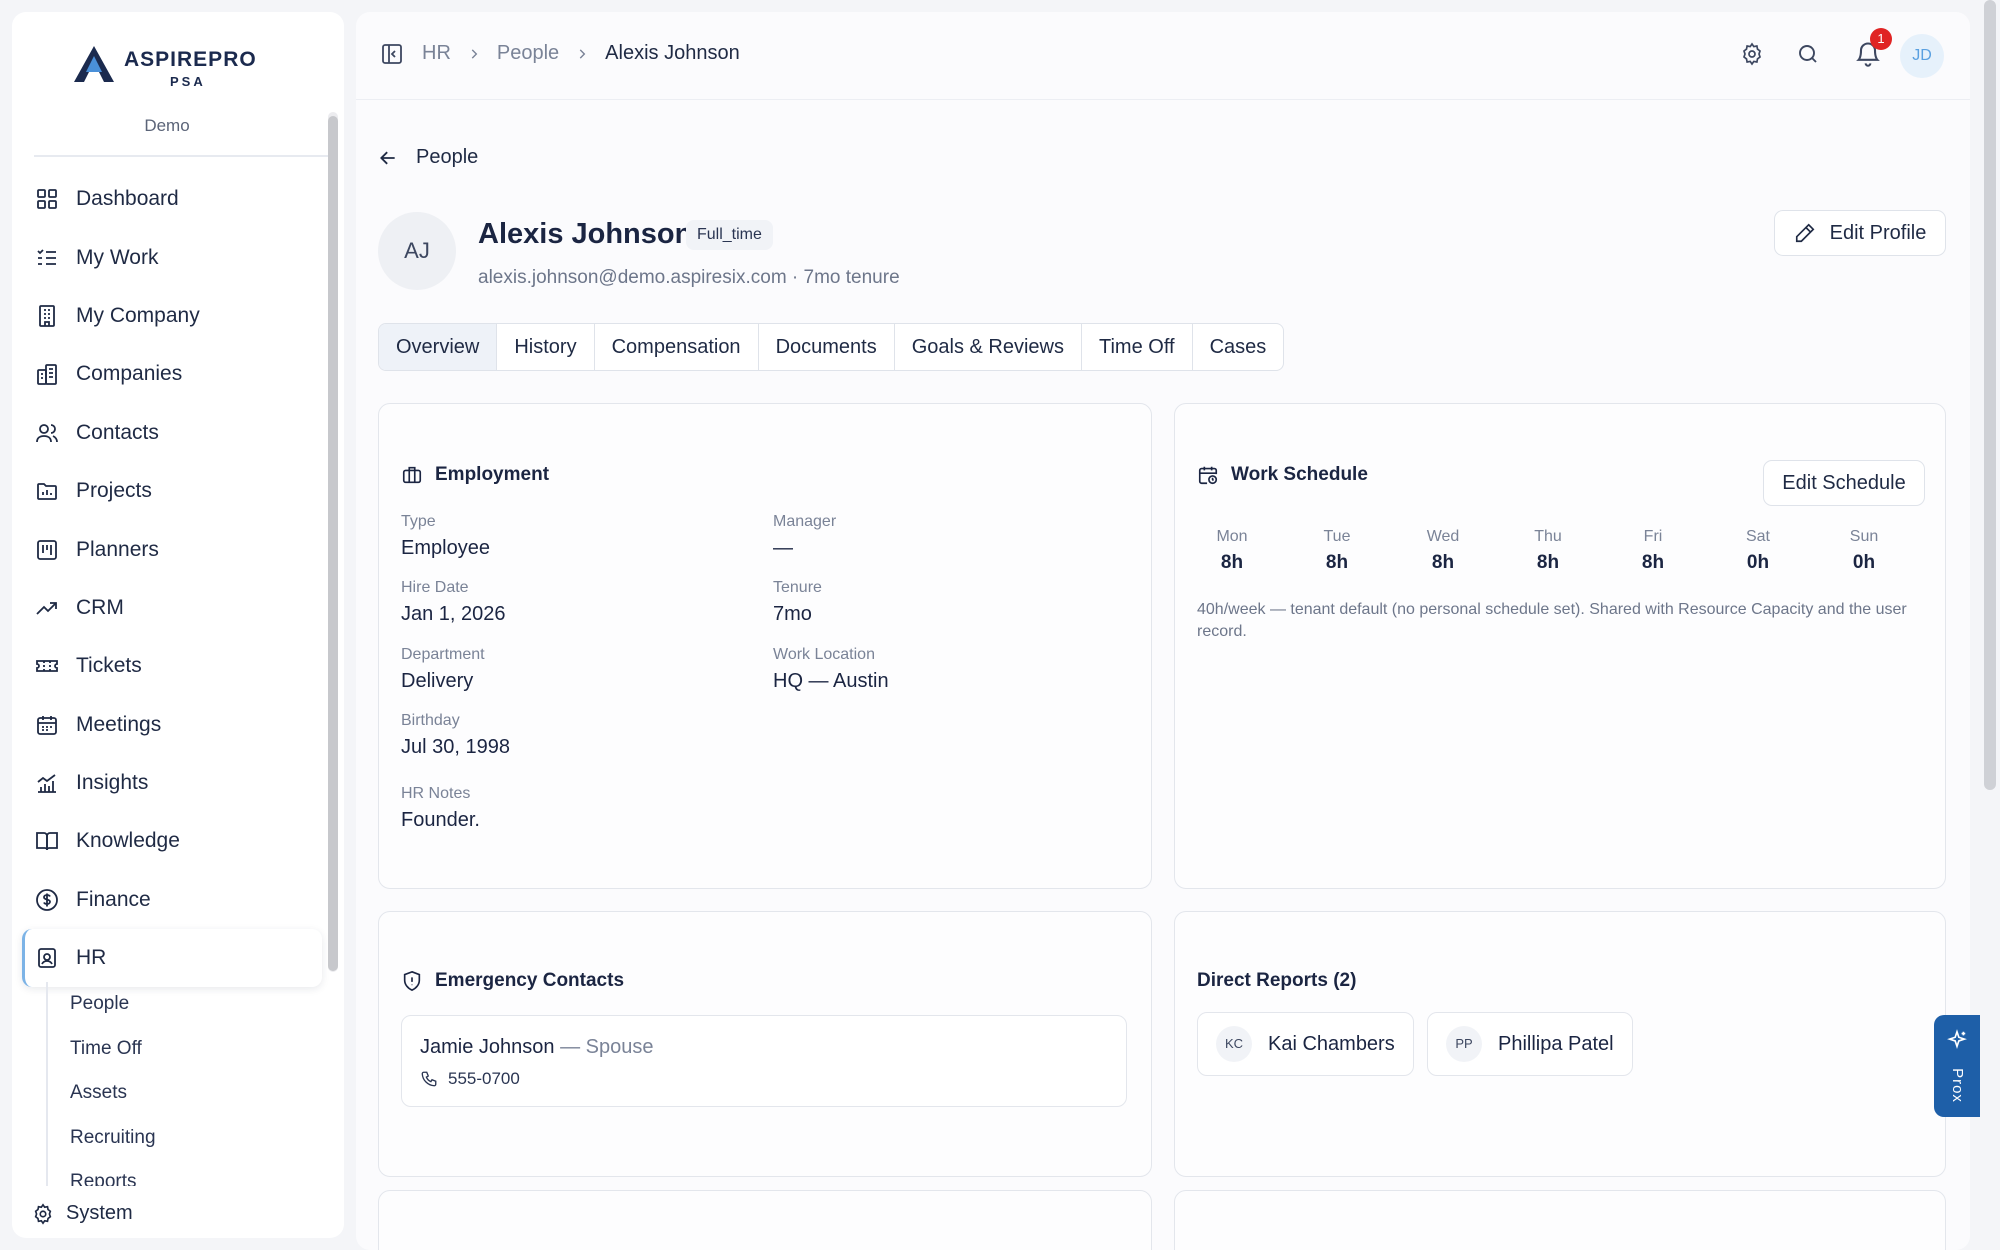  I want to click on day-name: Thu, so click(1548, 536).